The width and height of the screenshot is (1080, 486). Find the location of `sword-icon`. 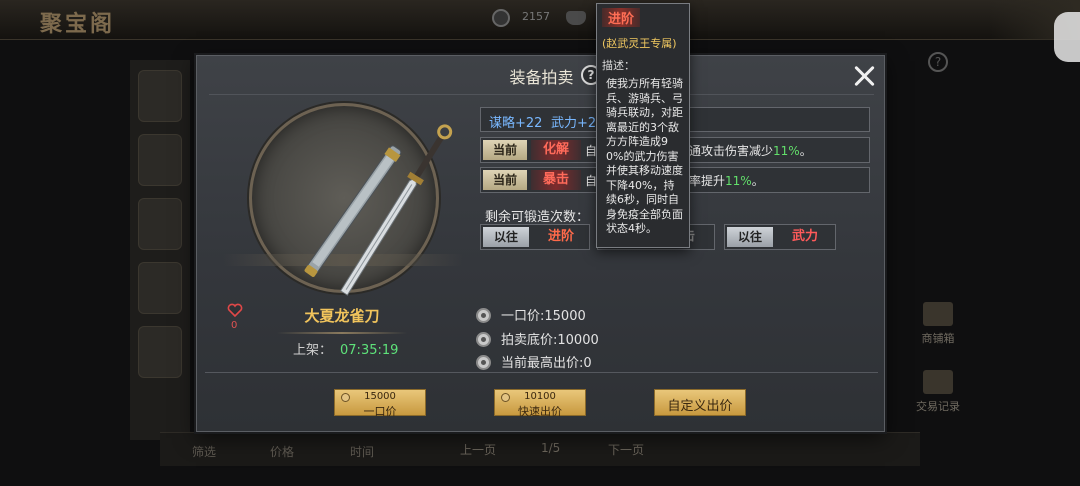

sword-icon is located at coordinates (378, 210).